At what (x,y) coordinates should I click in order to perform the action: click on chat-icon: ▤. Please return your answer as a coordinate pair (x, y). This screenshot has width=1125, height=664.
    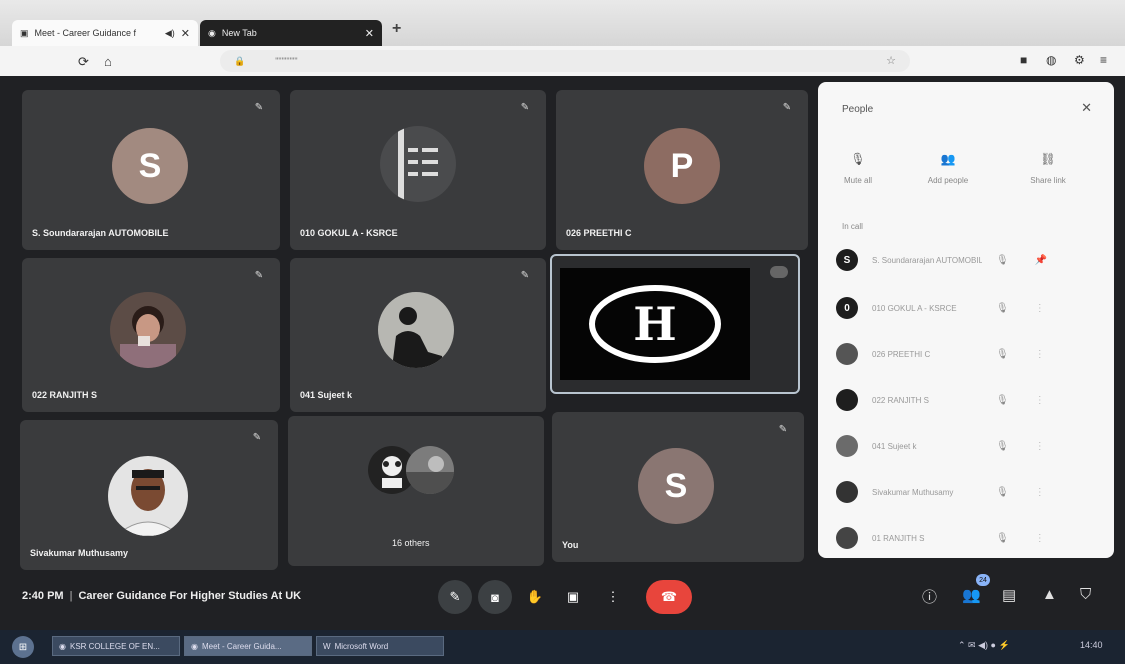
    Looking at the image, I should click on (1009, 595).